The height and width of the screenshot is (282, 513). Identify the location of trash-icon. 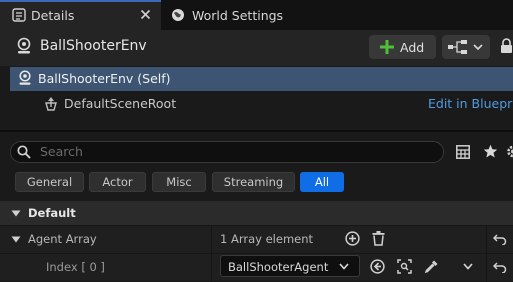
(378, 238).